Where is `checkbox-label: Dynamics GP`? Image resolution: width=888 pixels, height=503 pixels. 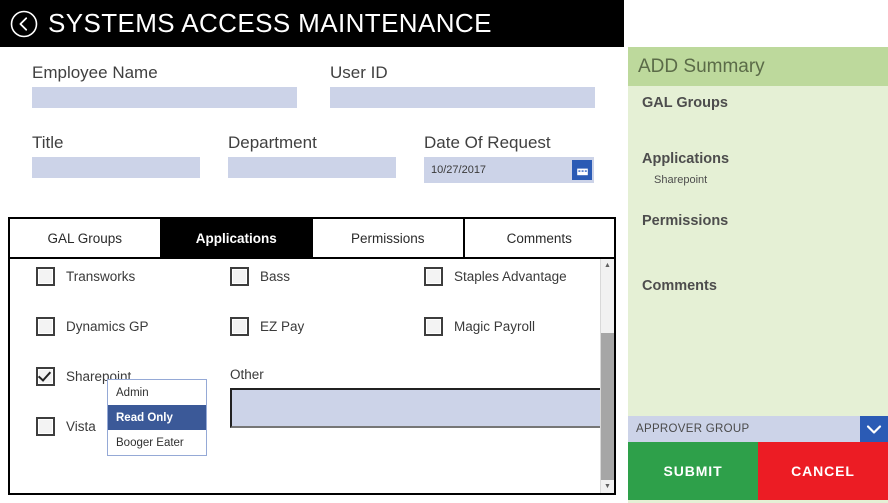 checkbox-label: Dynamics GP is located at coordinates (107, 326).